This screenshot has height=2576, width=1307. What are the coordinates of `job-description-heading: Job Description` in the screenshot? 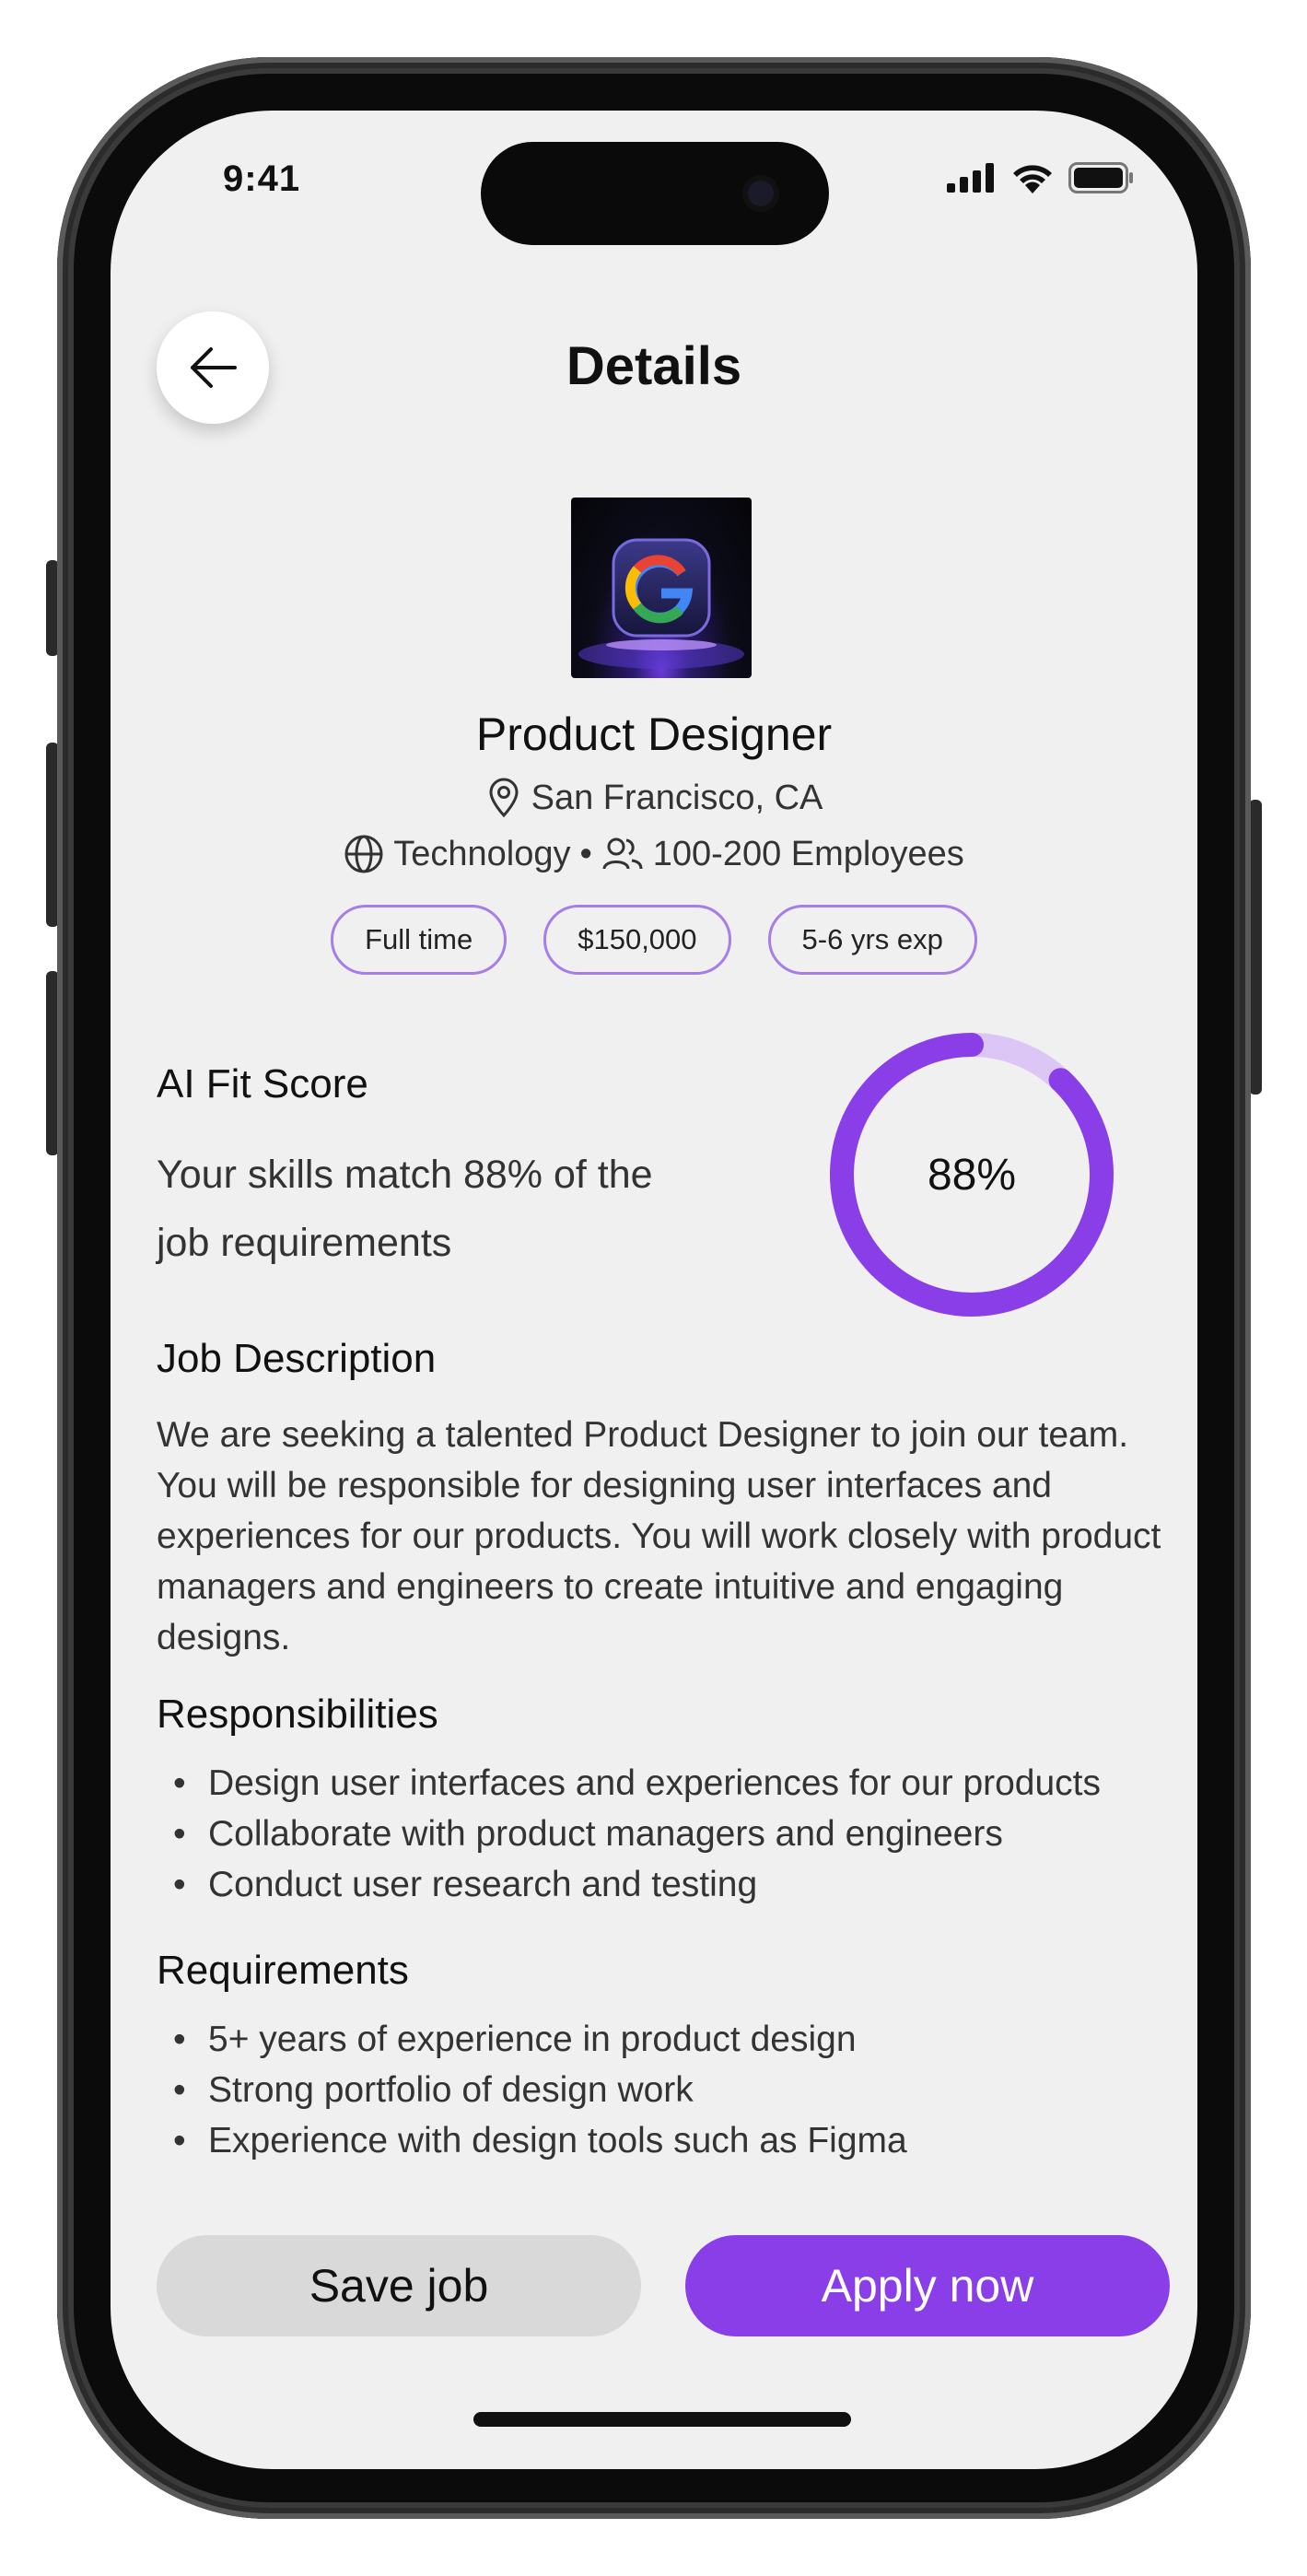 It's located at (297, 1358).